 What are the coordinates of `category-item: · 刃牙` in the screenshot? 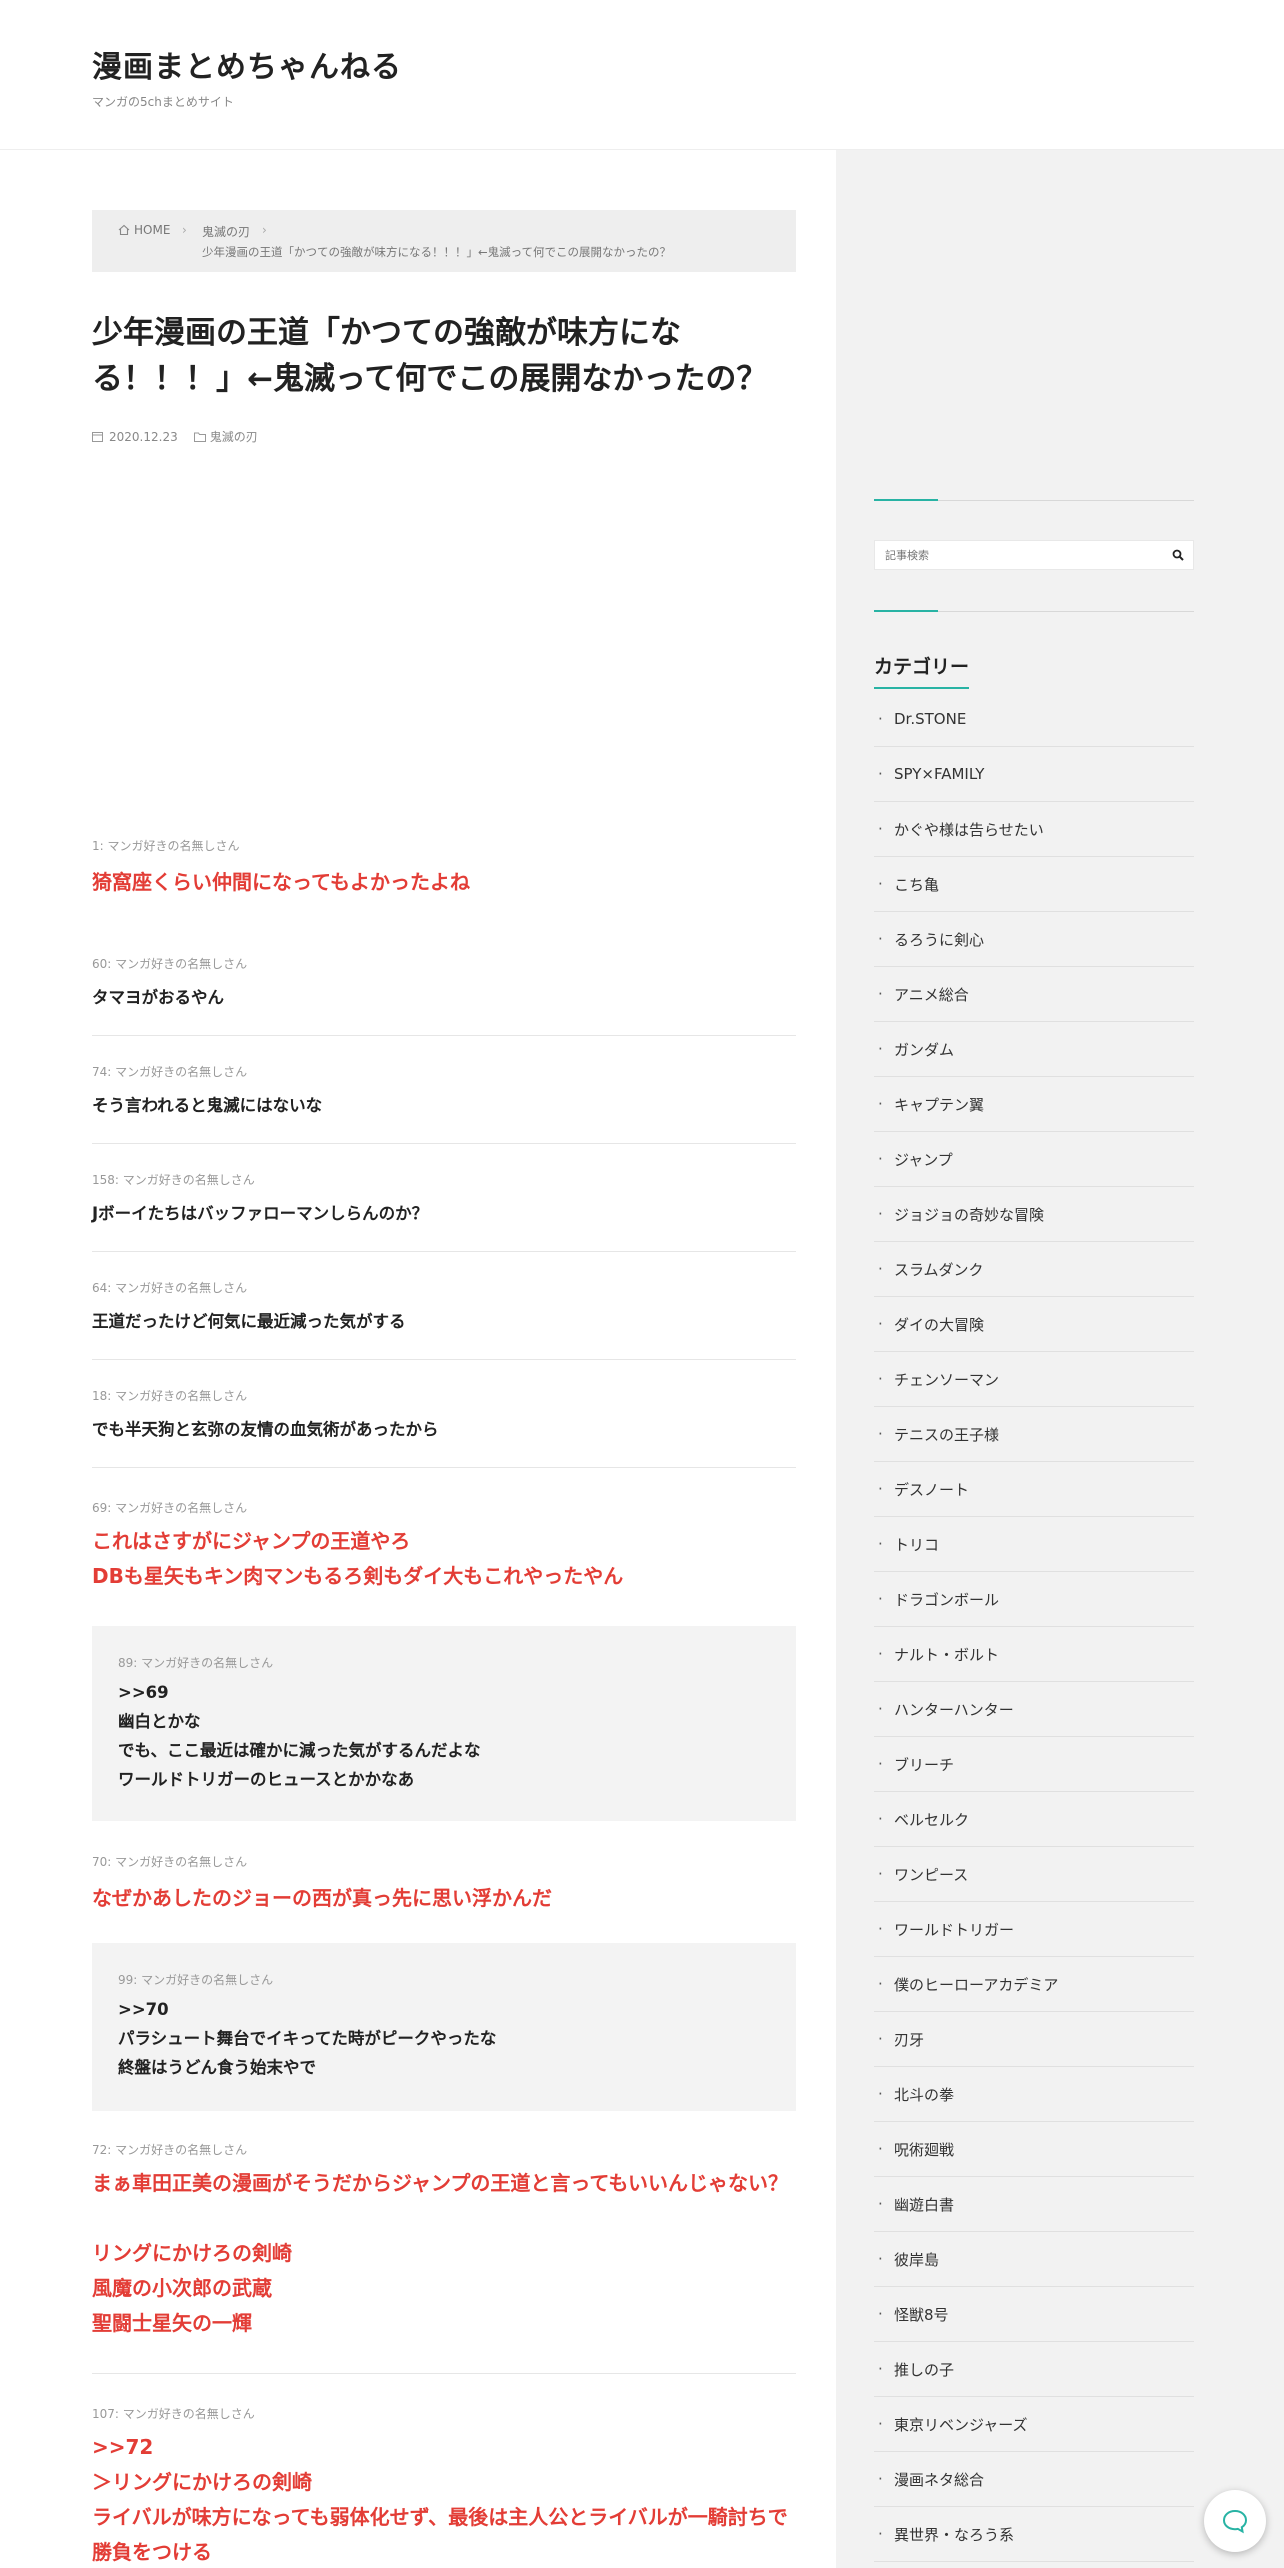 It's located at (1034, 2039).